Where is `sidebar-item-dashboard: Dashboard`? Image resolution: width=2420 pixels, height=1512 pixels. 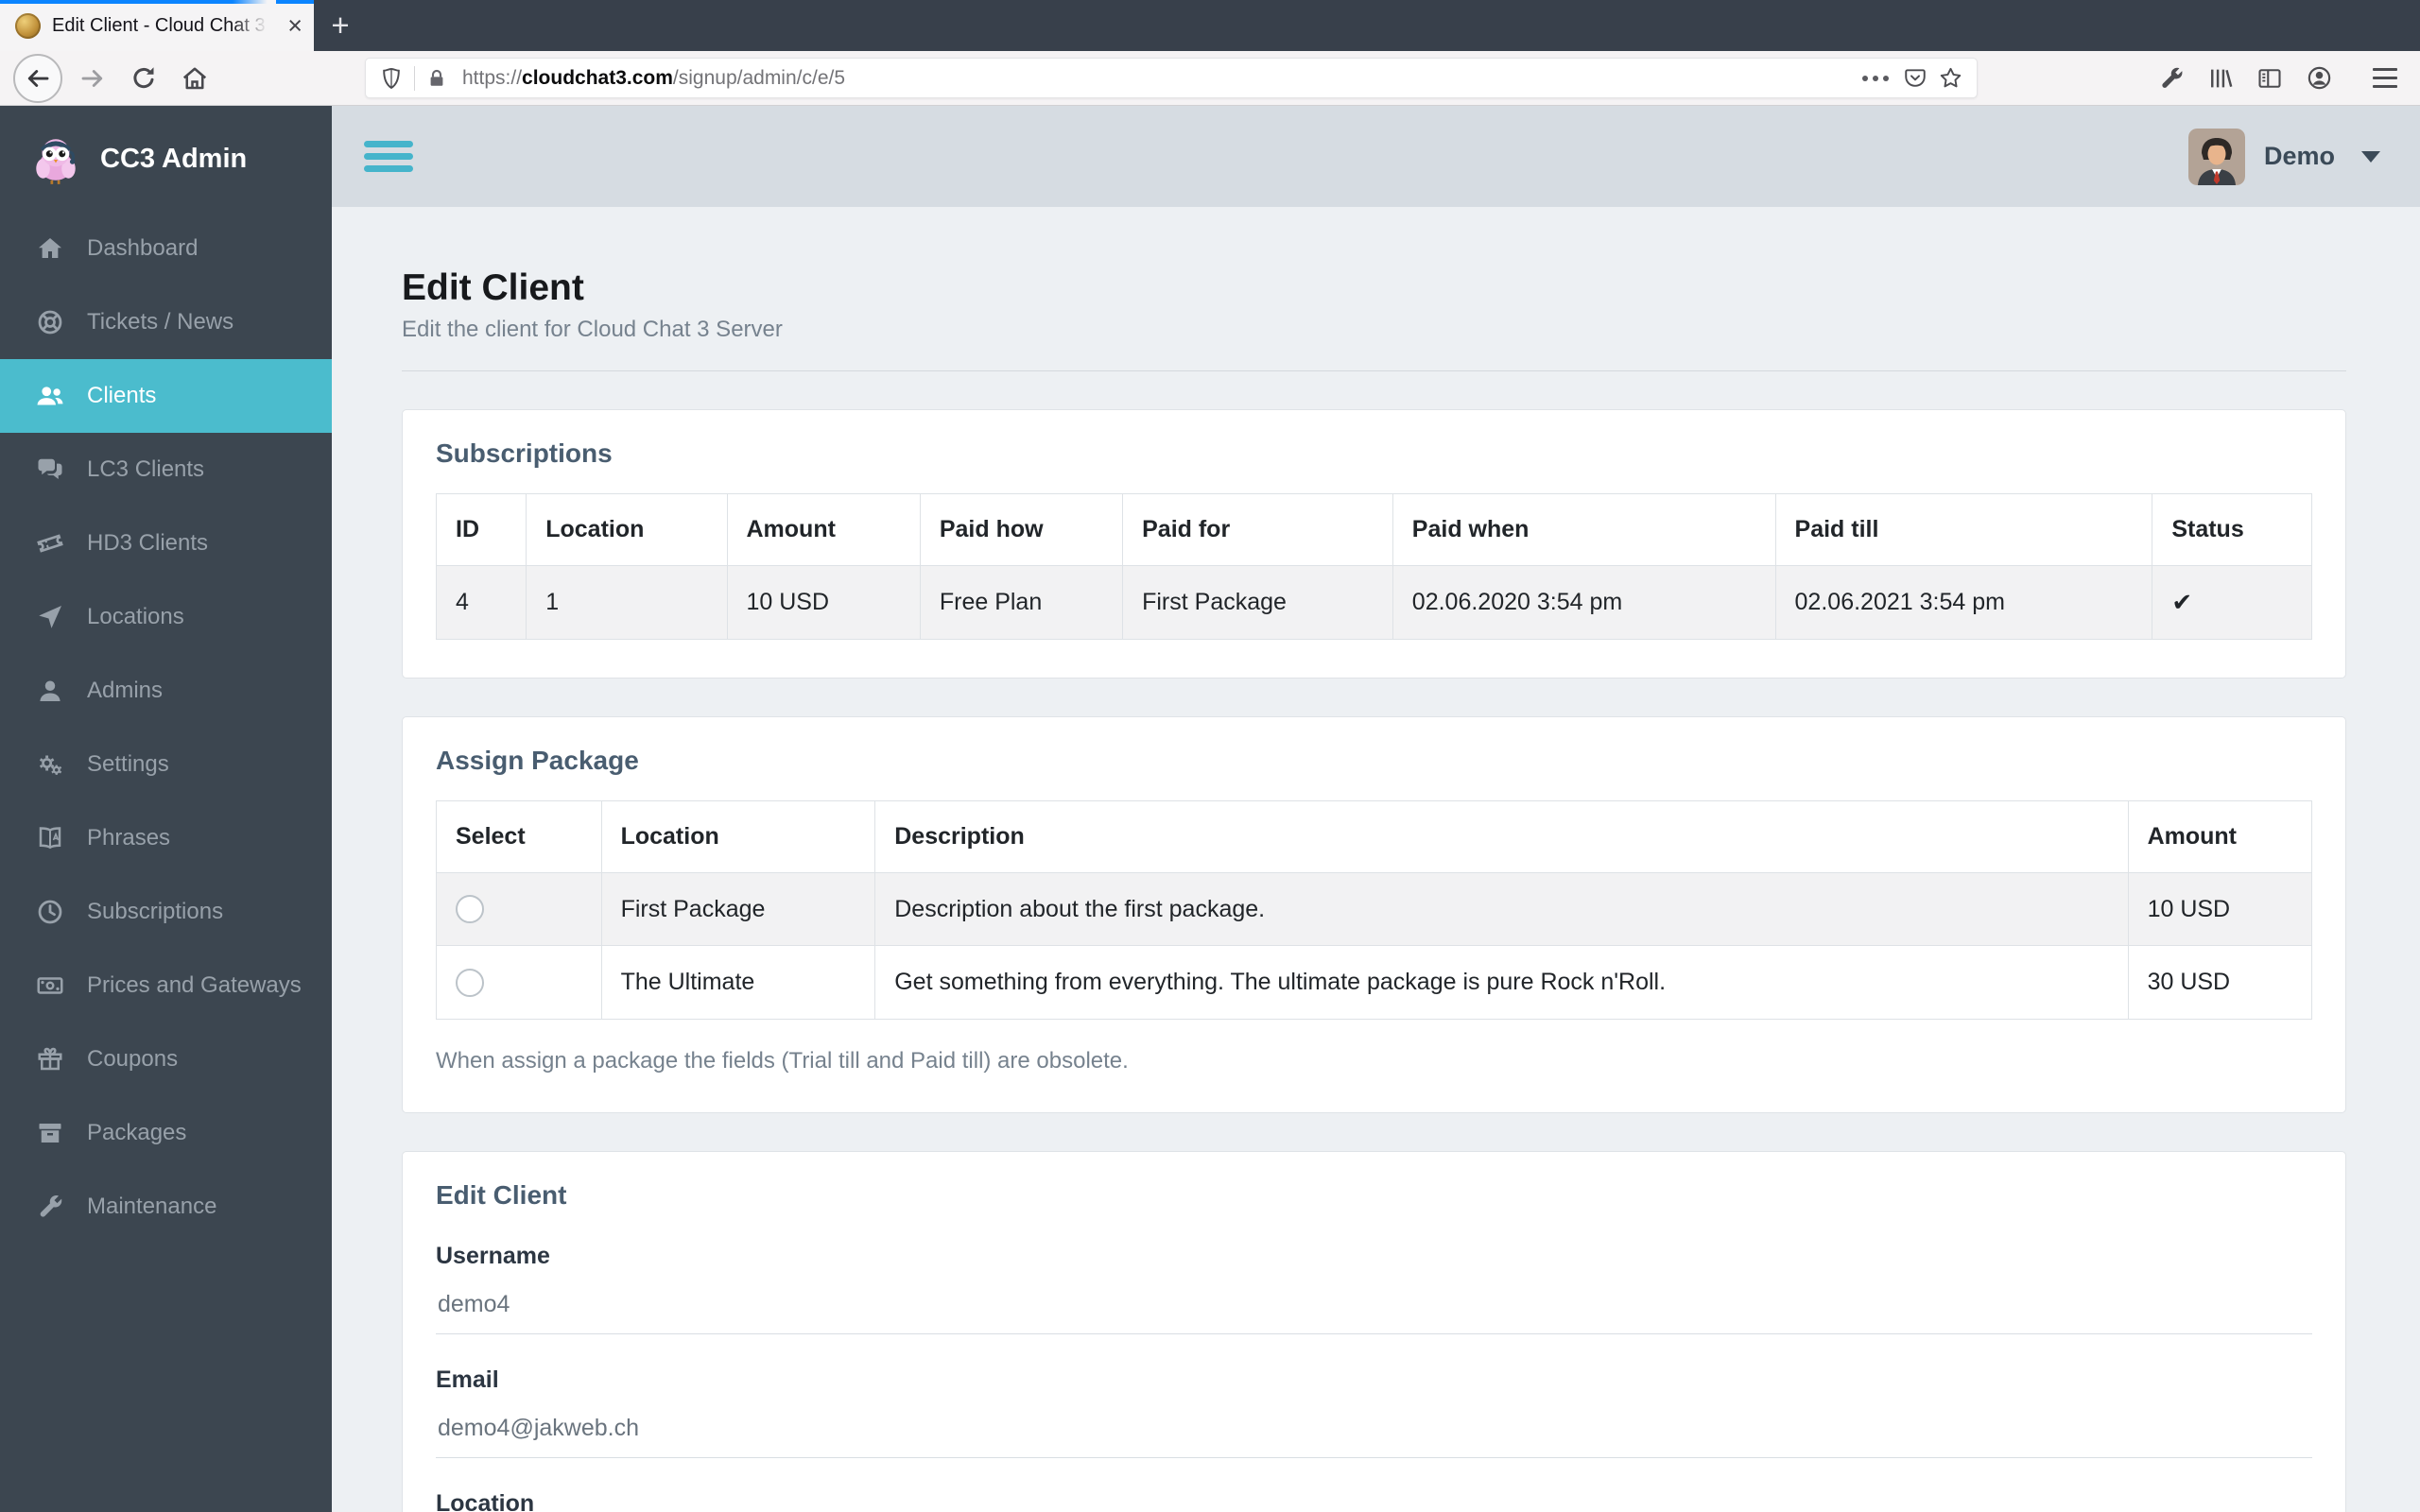 sidebar-item-dashboard: Dashboard is located at coordinates (166, 248).